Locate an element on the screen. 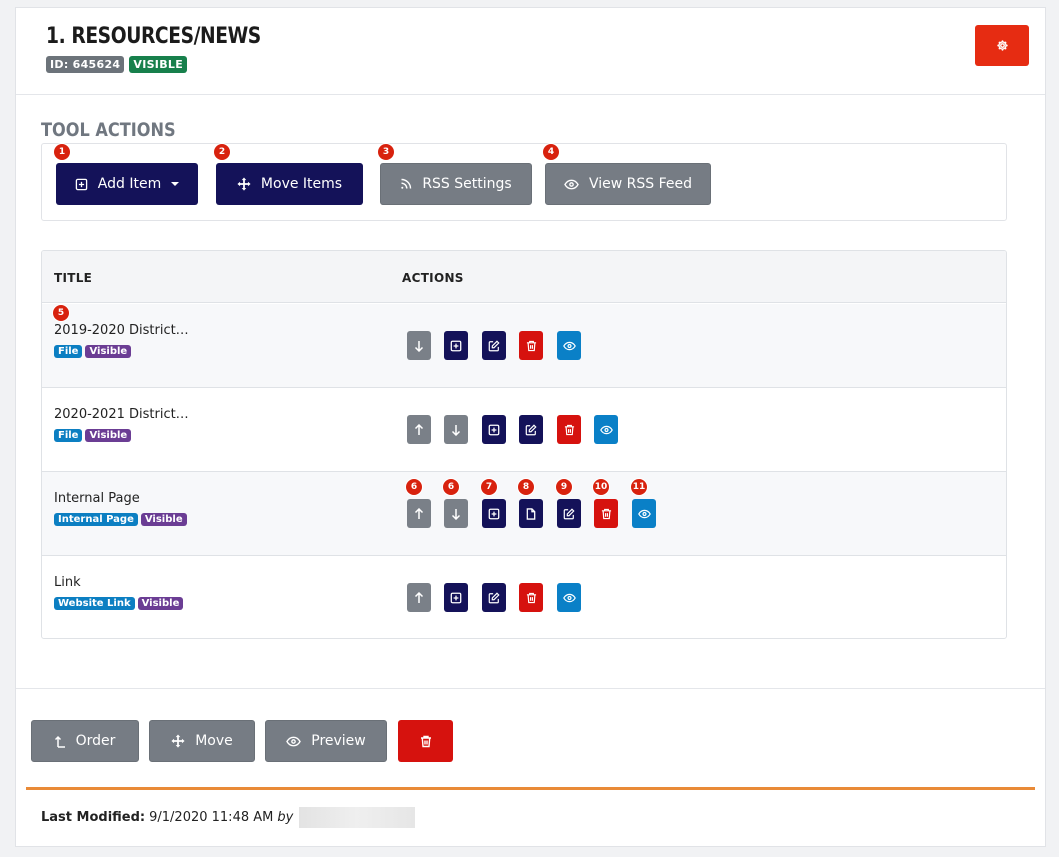  add-item-label: Add Item is located at coordinates (129, 184).